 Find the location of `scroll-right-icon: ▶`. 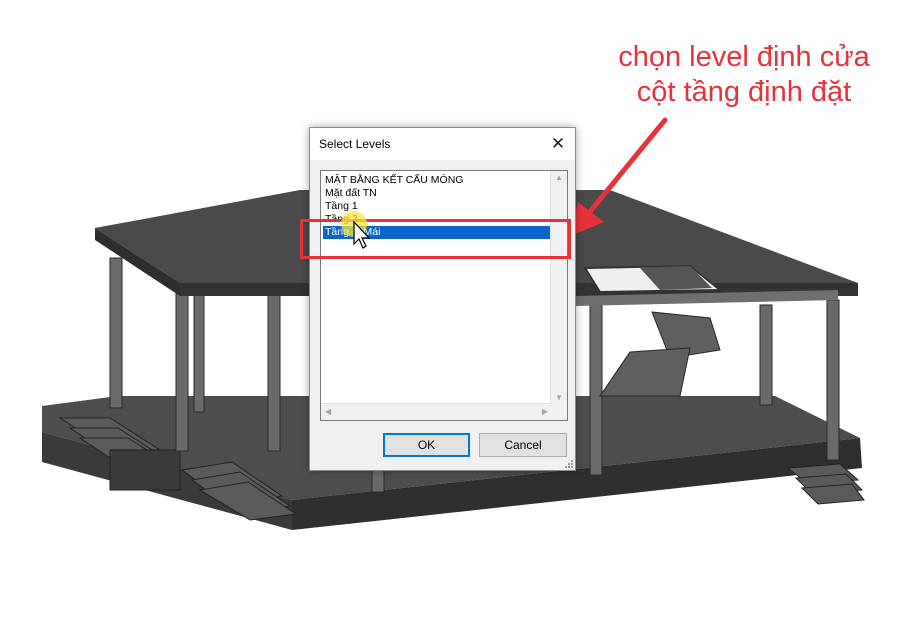

scroll-right-icon: ▶ is located at coordinates (545, 412).